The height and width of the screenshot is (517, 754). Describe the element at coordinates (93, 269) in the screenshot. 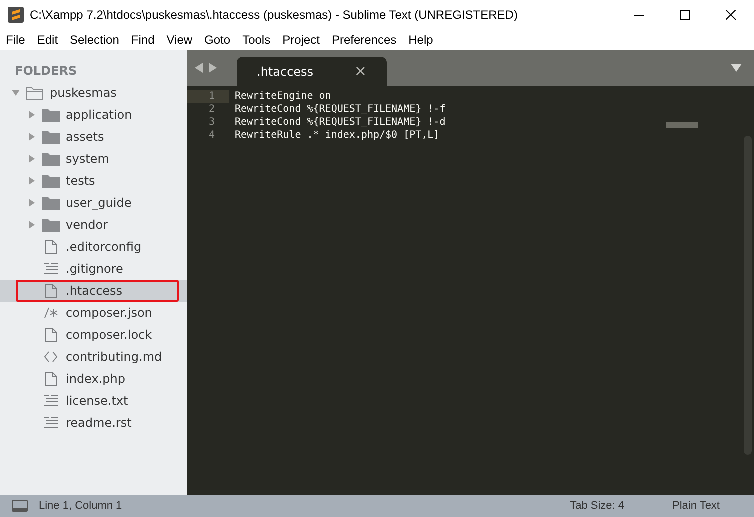

I see `tree-entry: .gitignore` at that location.